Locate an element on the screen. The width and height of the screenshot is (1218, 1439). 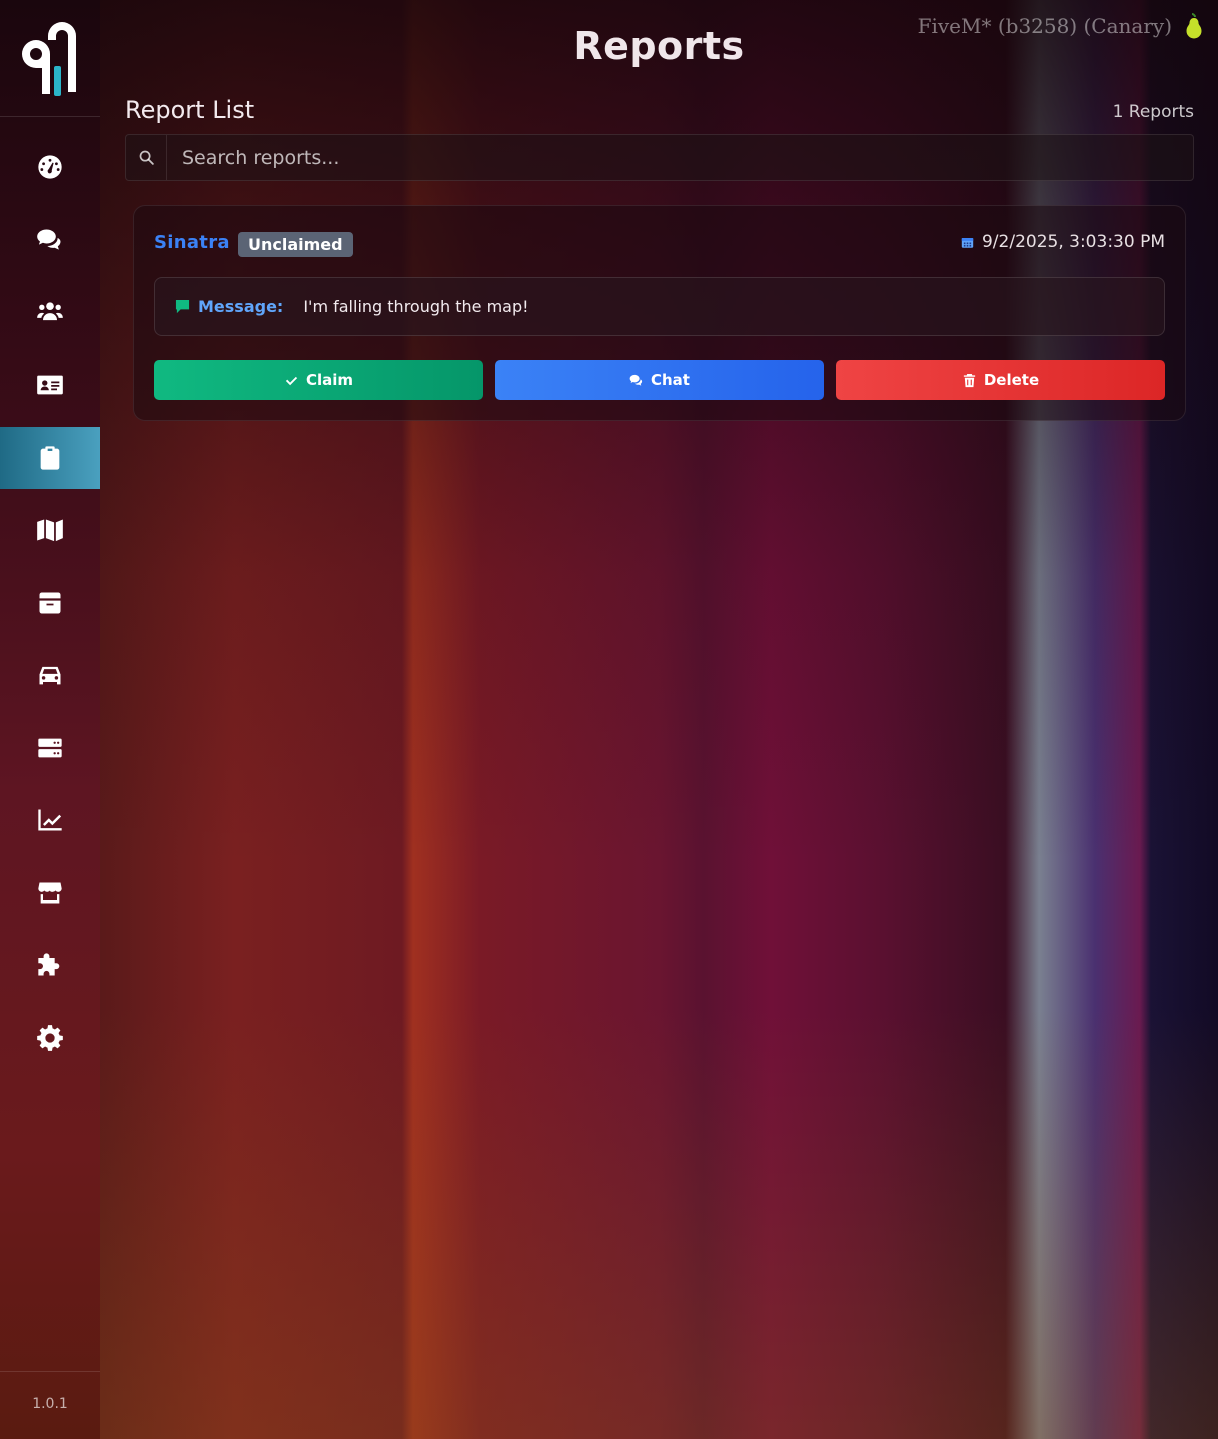
sidebar-item-analytics is located at coordinates (50, 820).